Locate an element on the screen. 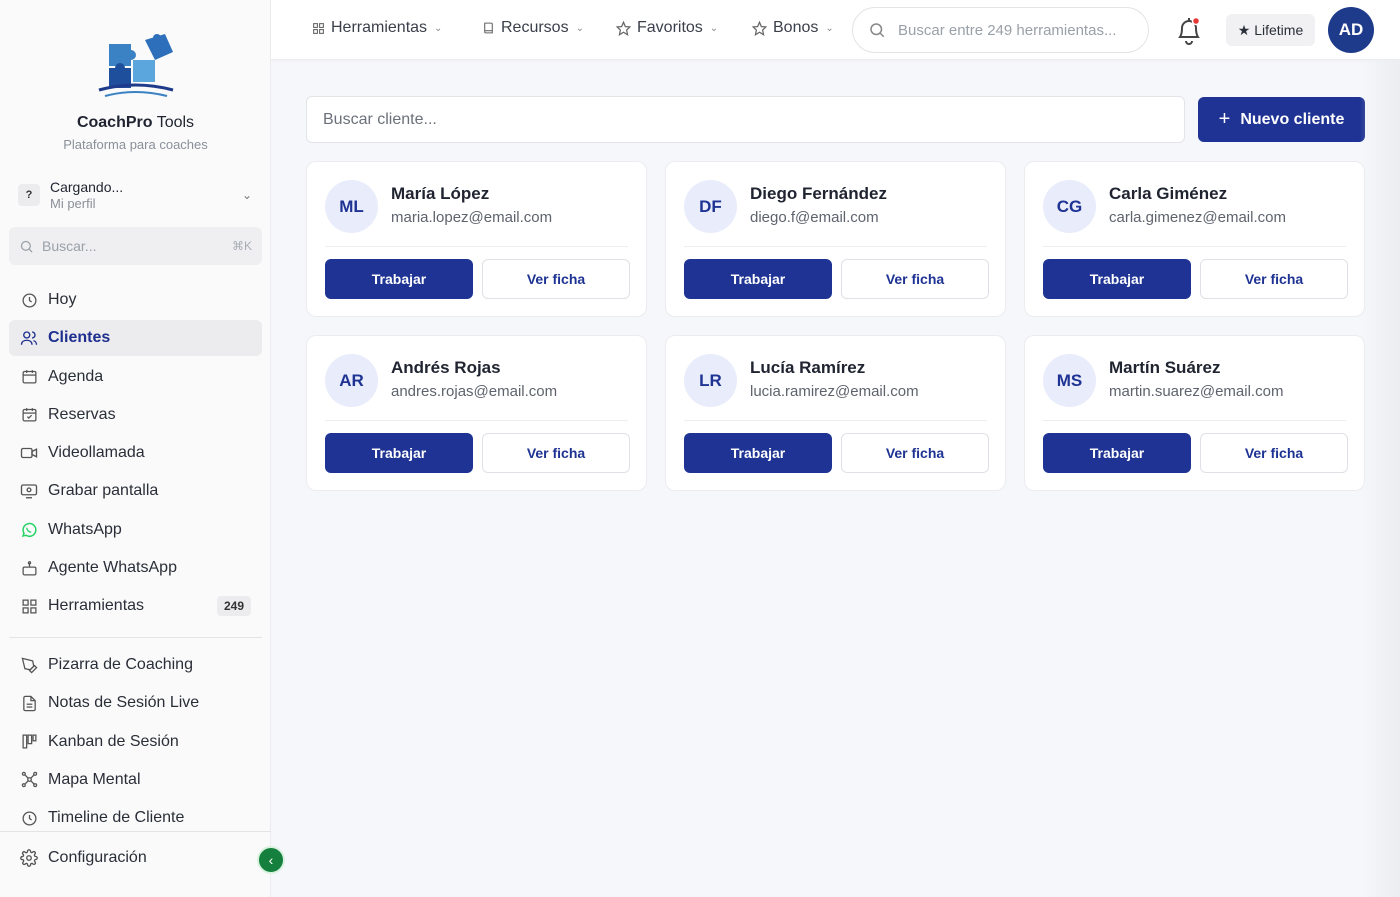 This screenshot has height=897, width=1400. sidebar-item-kanban: Kanban de Sesión is located at coordinates (135, 742).